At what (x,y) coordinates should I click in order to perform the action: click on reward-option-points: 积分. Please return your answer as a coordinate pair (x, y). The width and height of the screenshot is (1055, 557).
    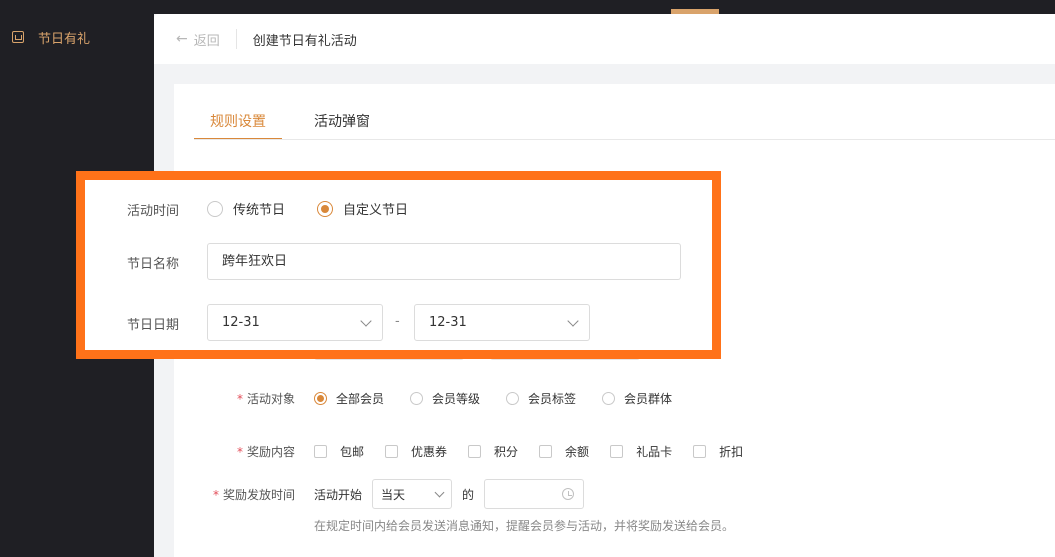
    Looking at the image, I should click on (493, 451).